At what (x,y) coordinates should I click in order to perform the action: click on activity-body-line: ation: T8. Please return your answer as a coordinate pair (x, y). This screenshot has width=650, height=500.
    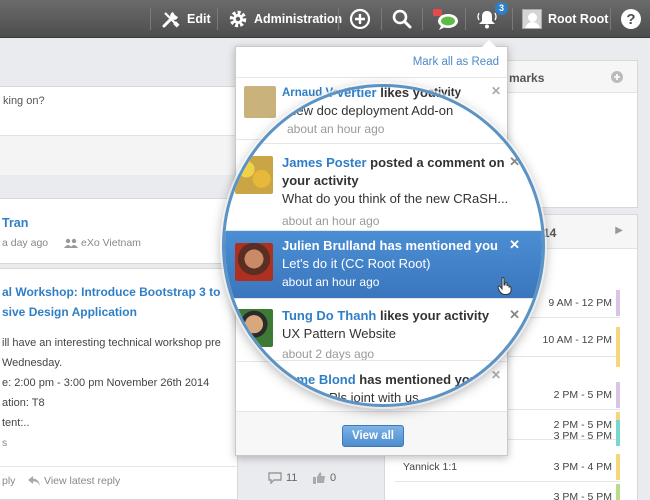
    Looking at the image, I should click on (23, 403).